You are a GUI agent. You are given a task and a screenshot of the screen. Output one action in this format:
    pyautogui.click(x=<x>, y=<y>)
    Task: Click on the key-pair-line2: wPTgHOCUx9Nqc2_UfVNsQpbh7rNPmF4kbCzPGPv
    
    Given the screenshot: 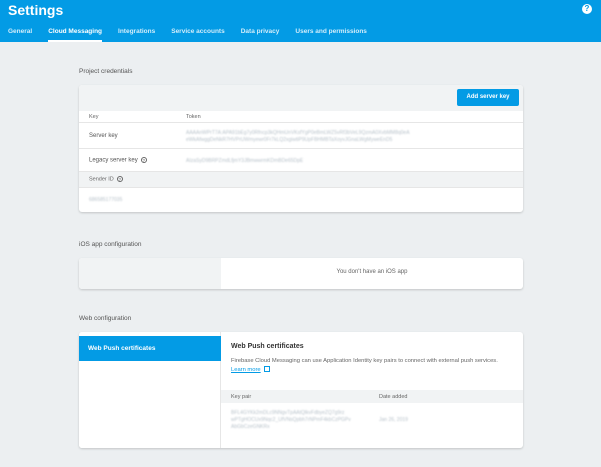 What is the action you would take?
    pyautogui.click(x=291, y=420)
    